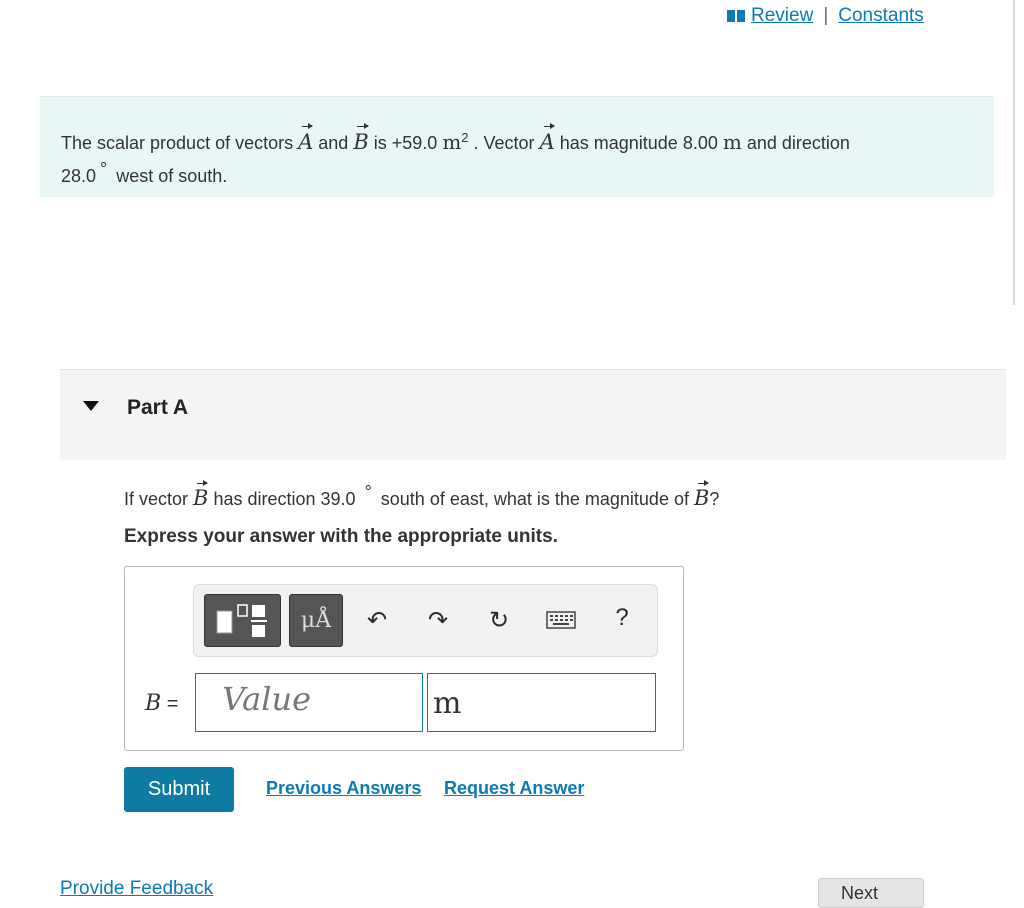 The width and height of the screenshot is (1024, 908). What do you see at coordinates (782, 16) in the screenshot?
I see `review-link: Review` at bounding box center [782, 16].